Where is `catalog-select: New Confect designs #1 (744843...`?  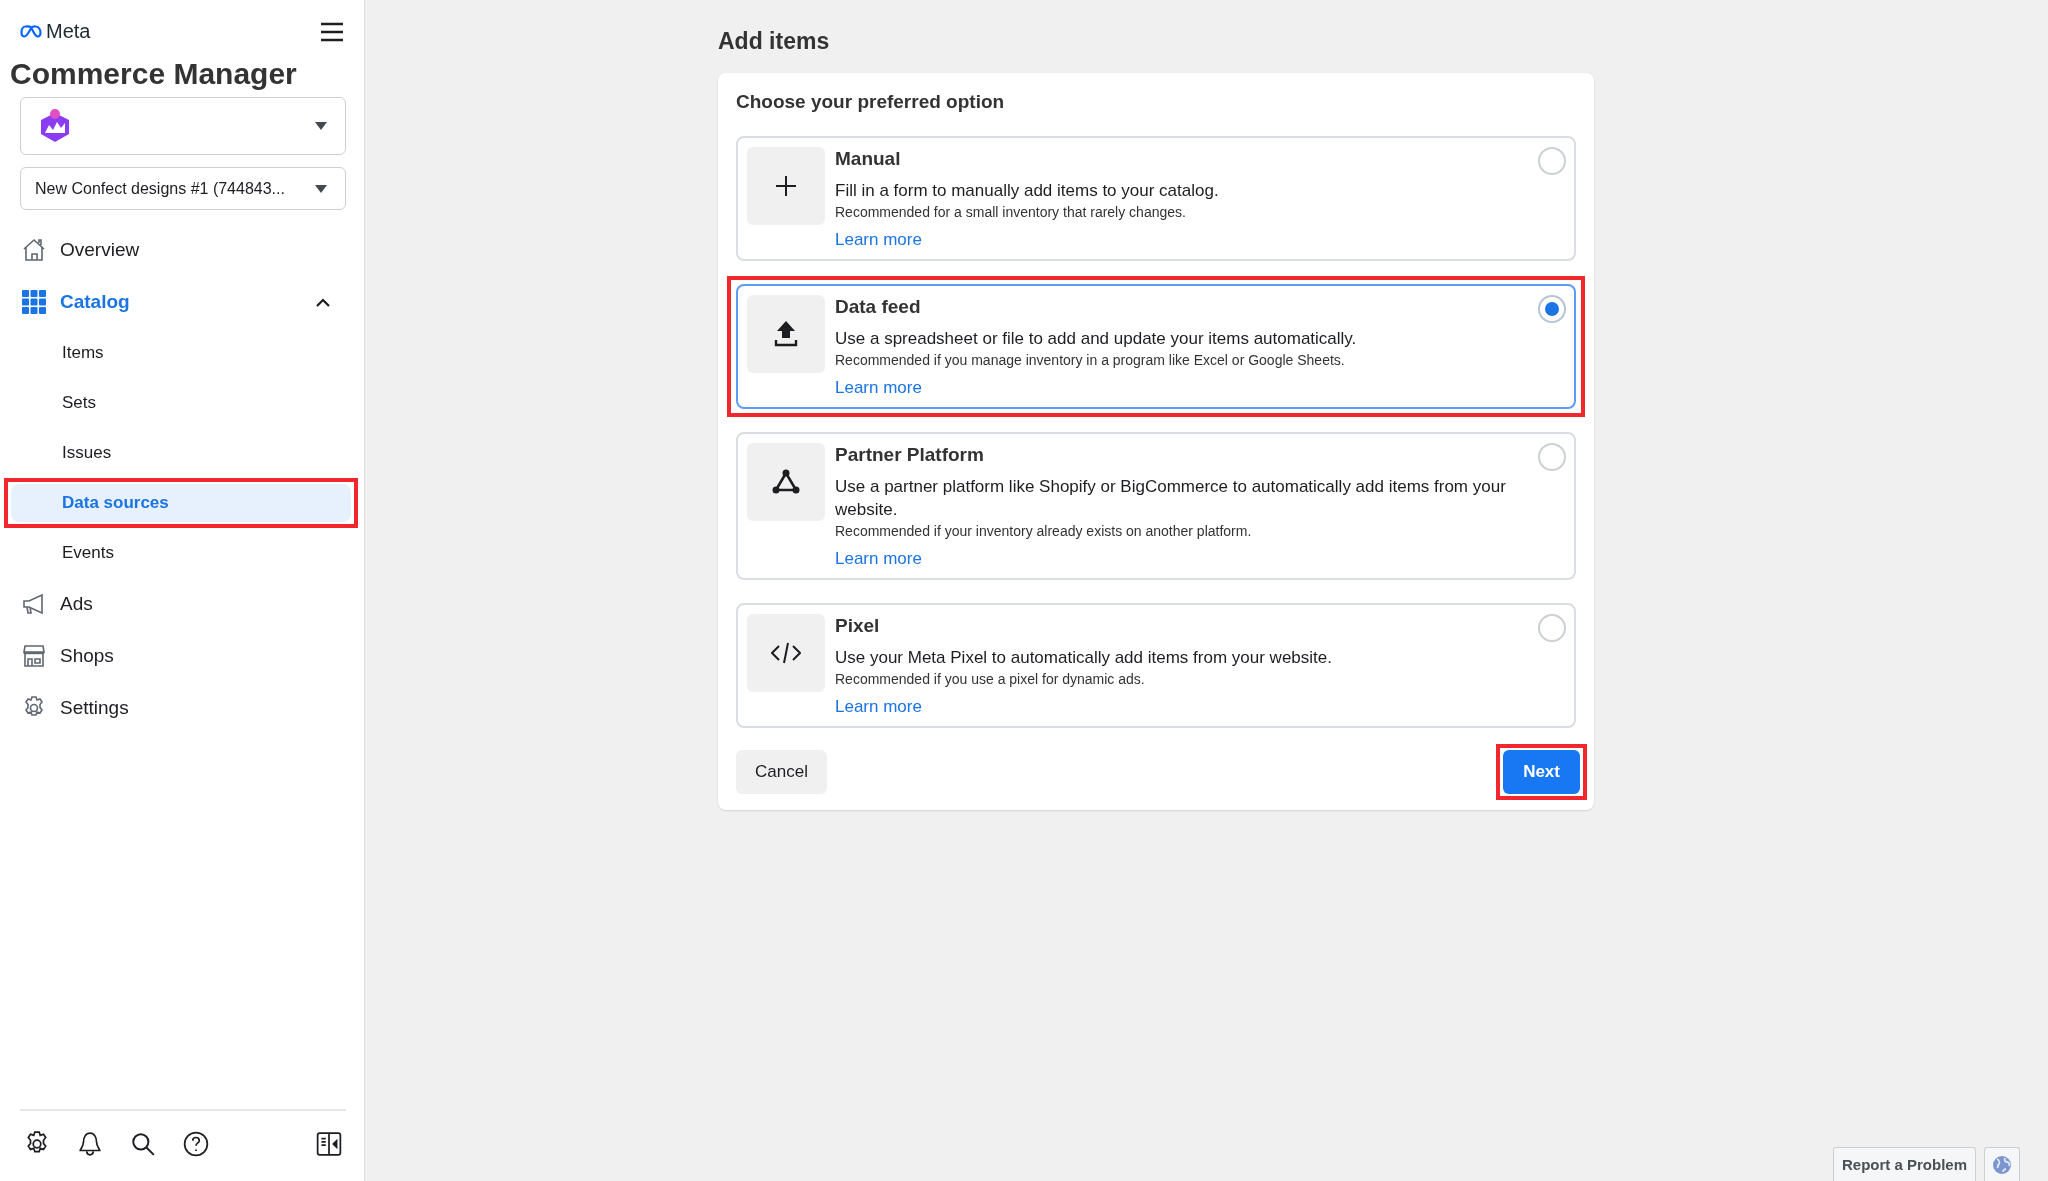 catalog-select: New Confect designs #1 (744843... is located at coordinates (183, 188).